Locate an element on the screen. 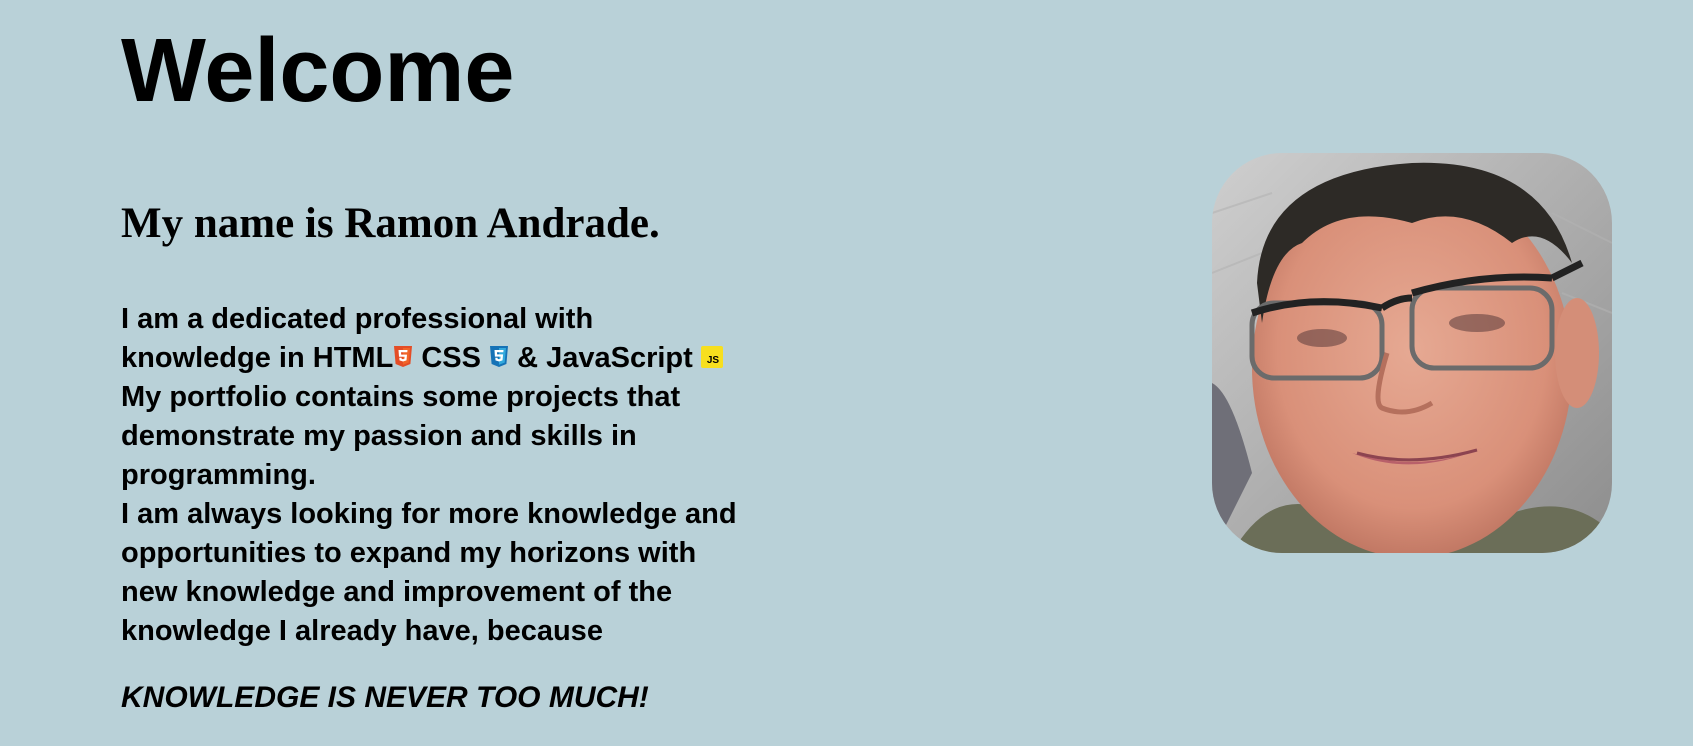 Image resolution: width=1693 pixels, height=746 pixels. javascript-icon: JS is located at coordinates (711, 357).